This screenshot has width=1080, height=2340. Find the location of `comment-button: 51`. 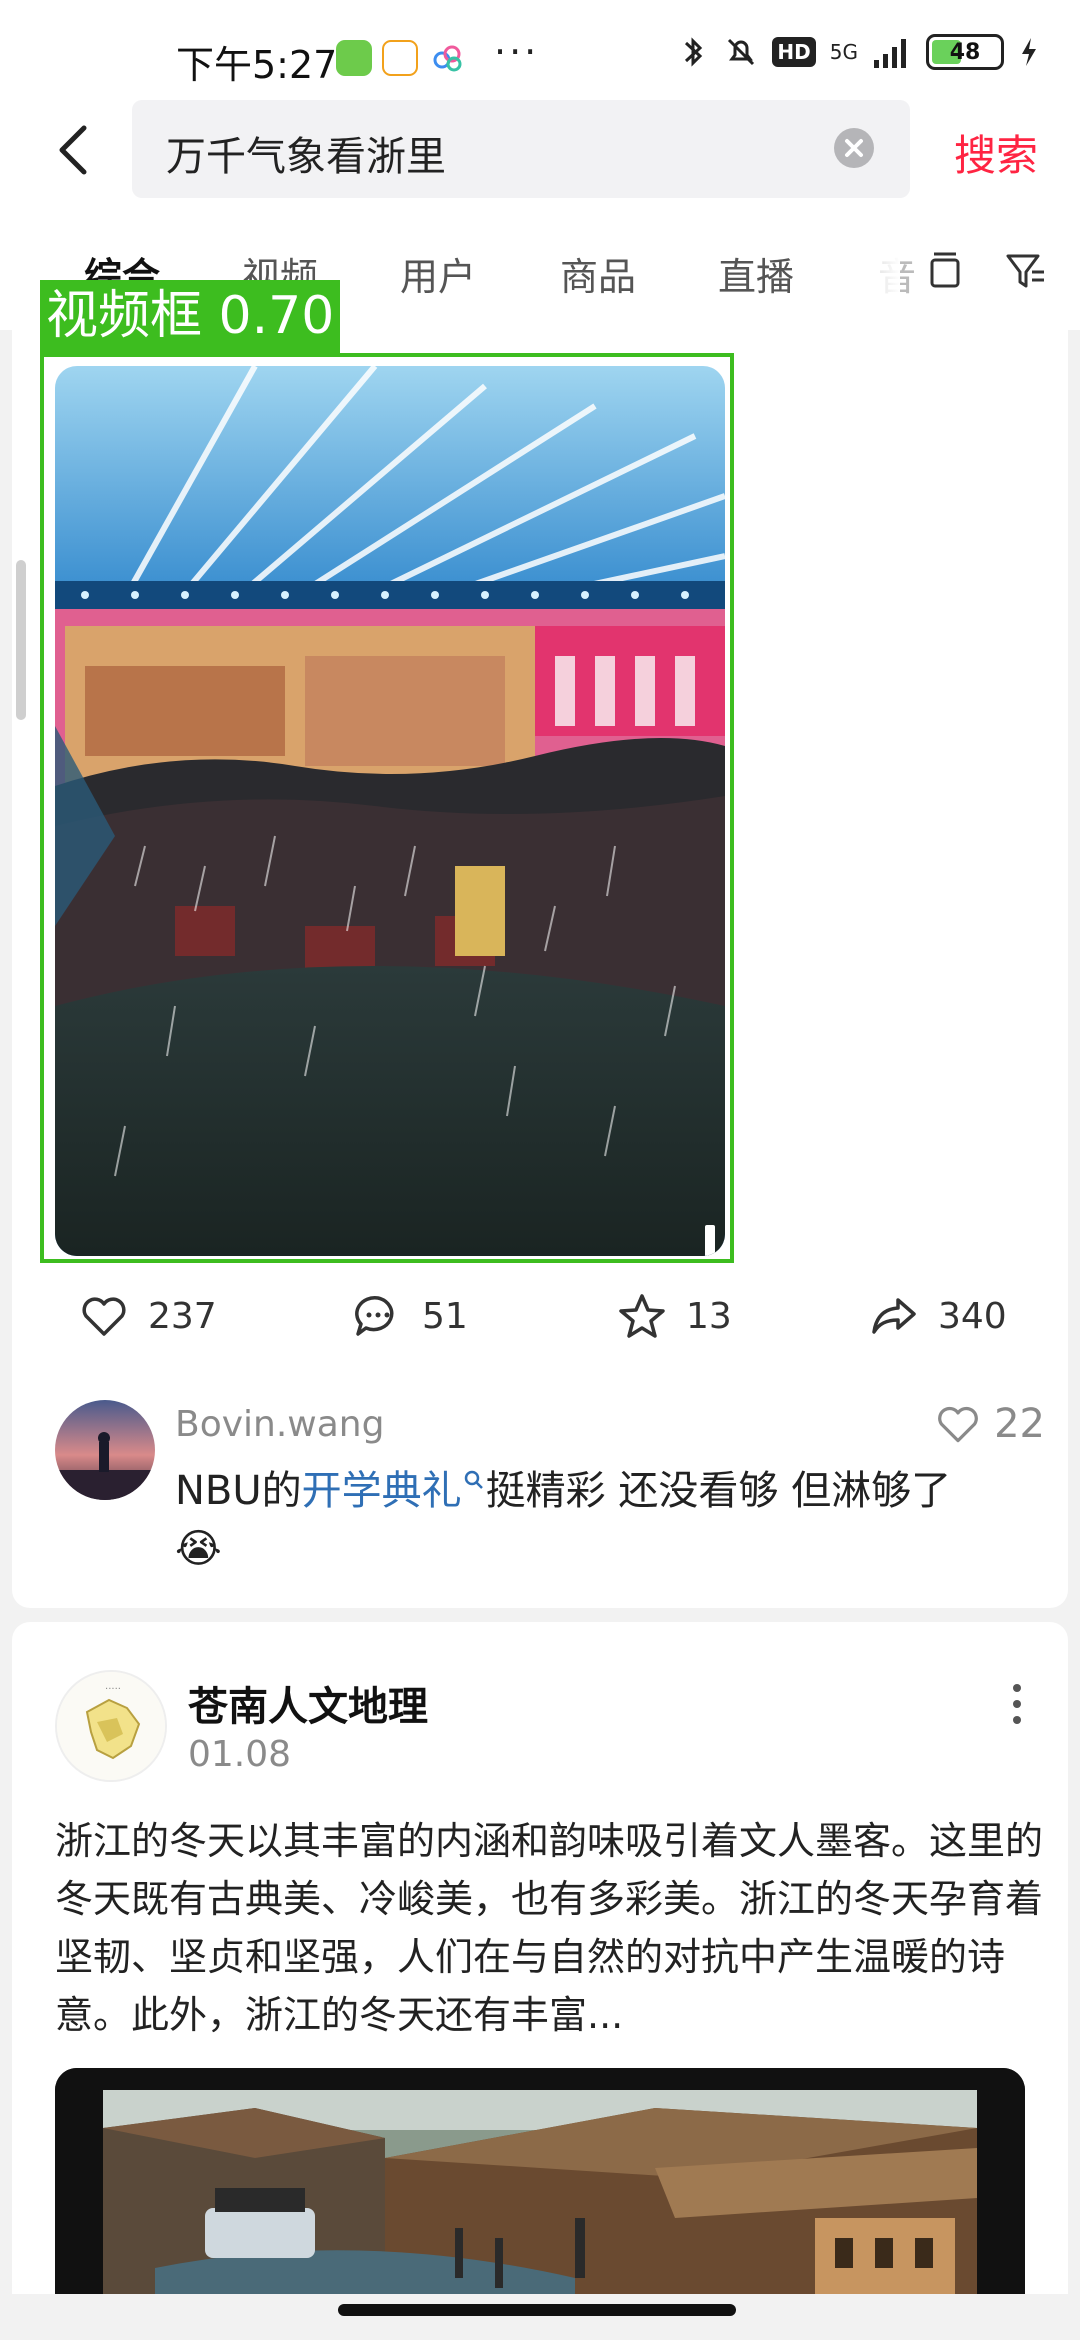

comment-button: 51 is located at coordinates (410, 1316).